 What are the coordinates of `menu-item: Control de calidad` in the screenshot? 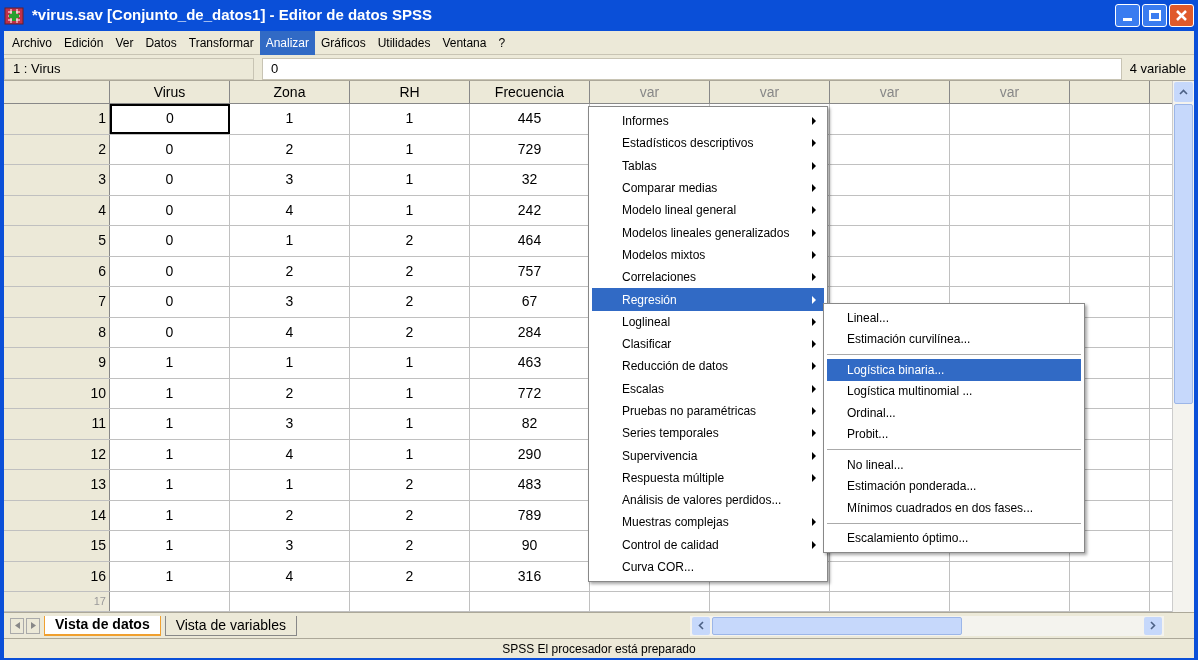 It's located at (708, 544).